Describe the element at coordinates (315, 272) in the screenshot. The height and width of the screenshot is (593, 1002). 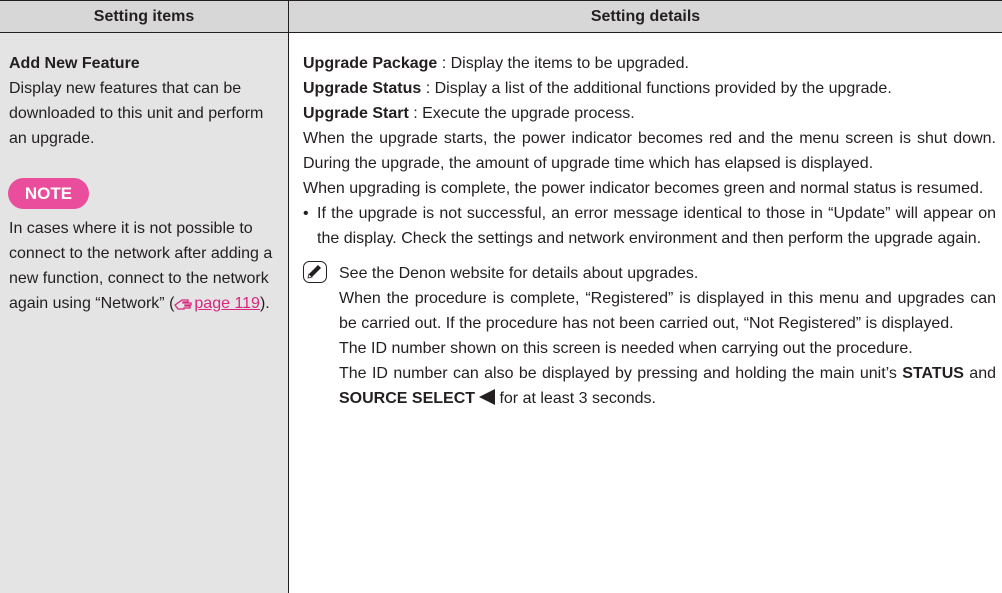
I see `pencil-icon` at that location.